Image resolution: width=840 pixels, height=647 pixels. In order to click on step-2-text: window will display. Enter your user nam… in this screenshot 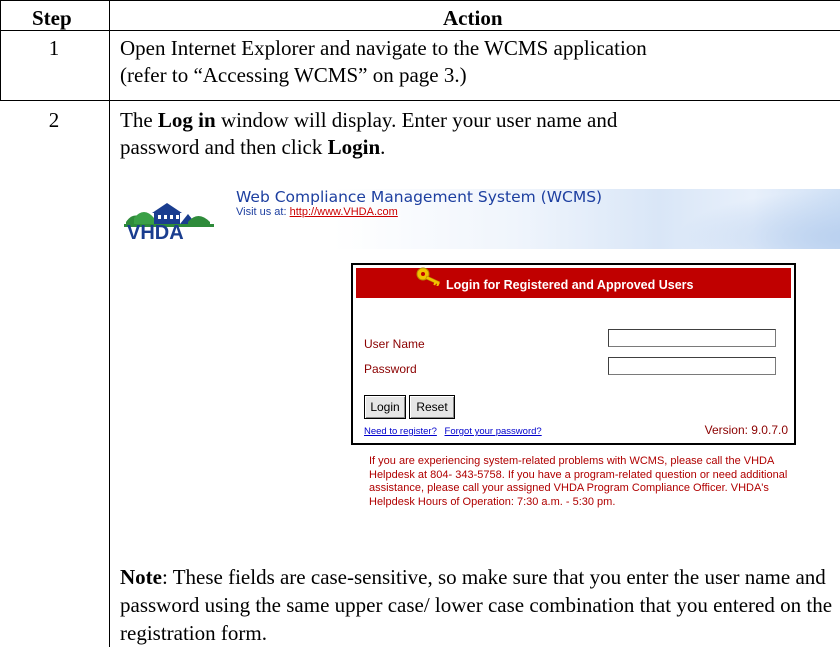, I will do `click(416, 120)`.